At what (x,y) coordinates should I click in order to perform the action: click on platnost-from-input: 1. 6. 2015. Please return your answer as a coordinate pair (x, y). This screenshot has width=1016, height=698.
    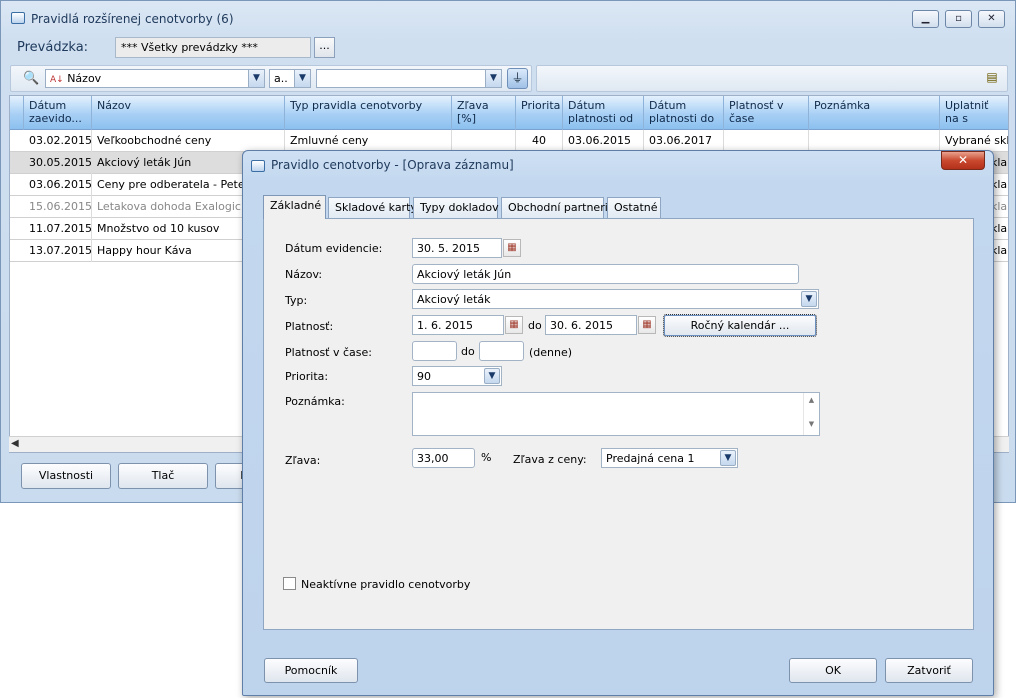
    Looking at the image, I should click on (458, 325).